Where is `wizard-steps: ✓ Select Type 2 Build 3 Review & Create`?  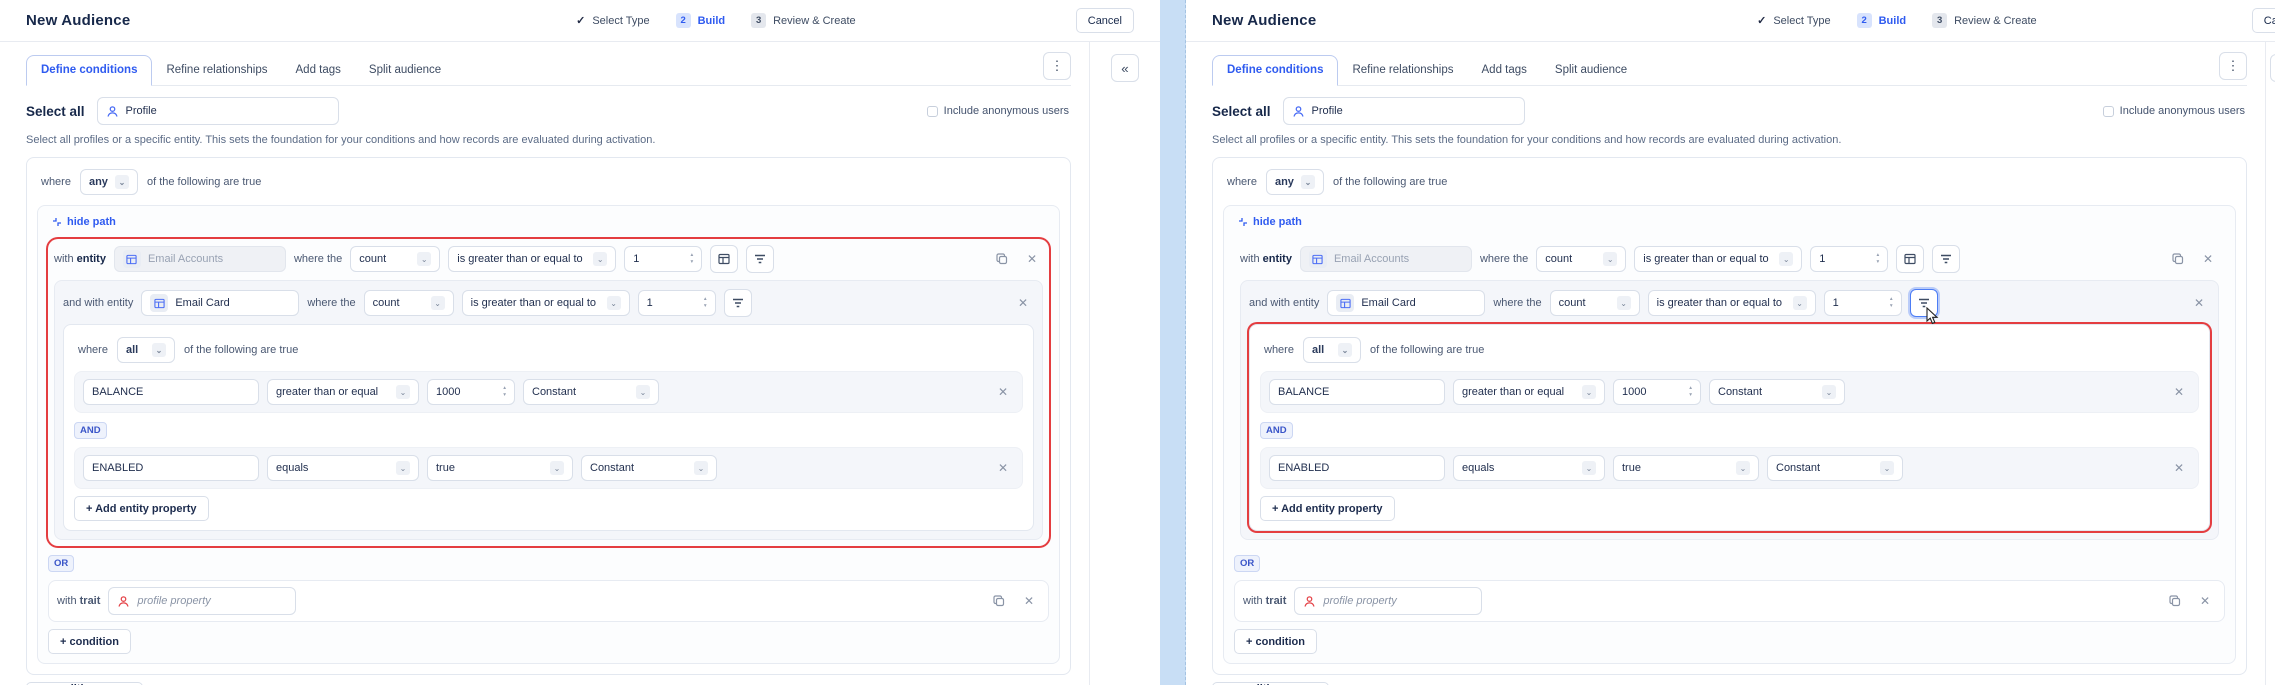 wizard-steps: ✓ Select Type 2 Build 3 Review & Create is located at coordinates (716, 20).